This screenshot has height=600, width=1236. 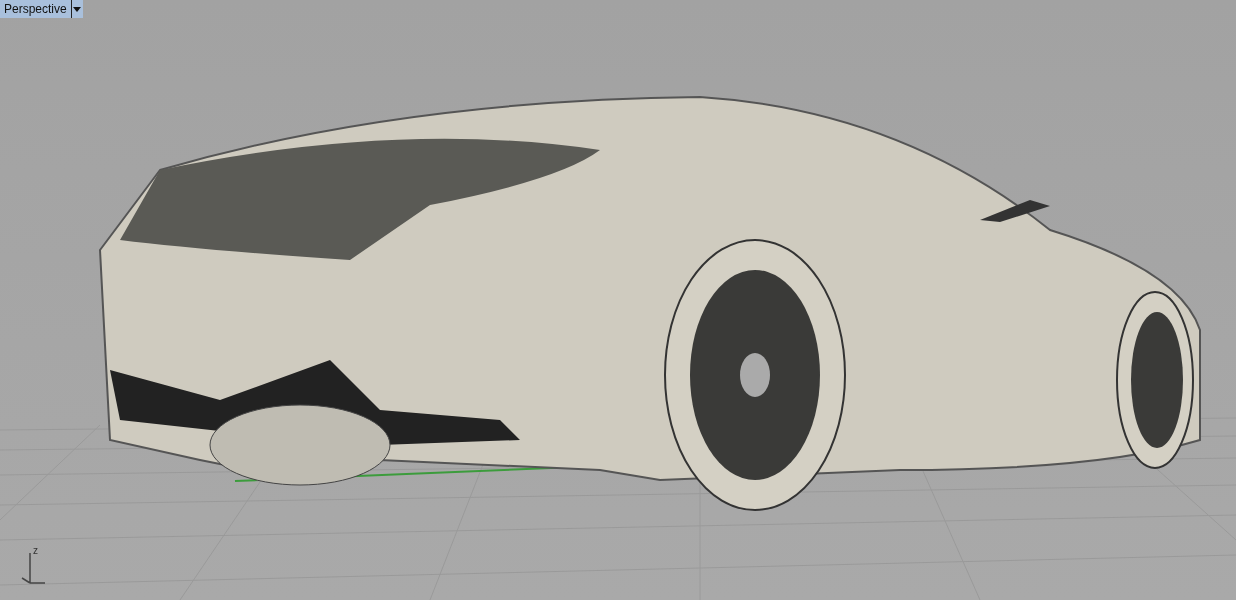 I want to click on axis-icon, so click(x=33, y=568).